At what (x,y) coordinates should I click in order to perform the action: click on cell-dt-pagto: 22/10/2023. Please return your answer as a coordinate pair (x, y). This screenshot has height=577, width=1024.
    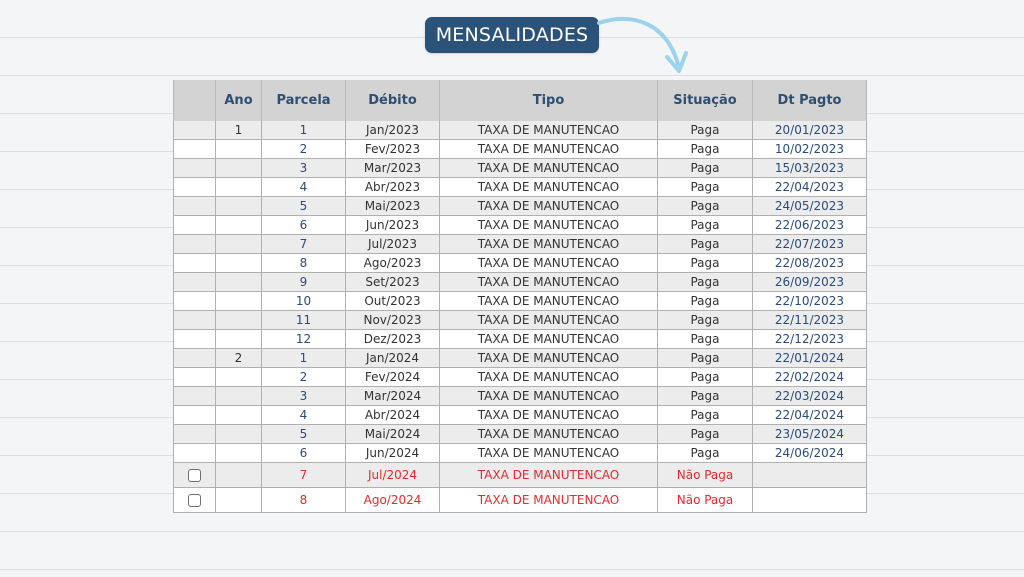
    Looking at the image, I should click on (809, 301).